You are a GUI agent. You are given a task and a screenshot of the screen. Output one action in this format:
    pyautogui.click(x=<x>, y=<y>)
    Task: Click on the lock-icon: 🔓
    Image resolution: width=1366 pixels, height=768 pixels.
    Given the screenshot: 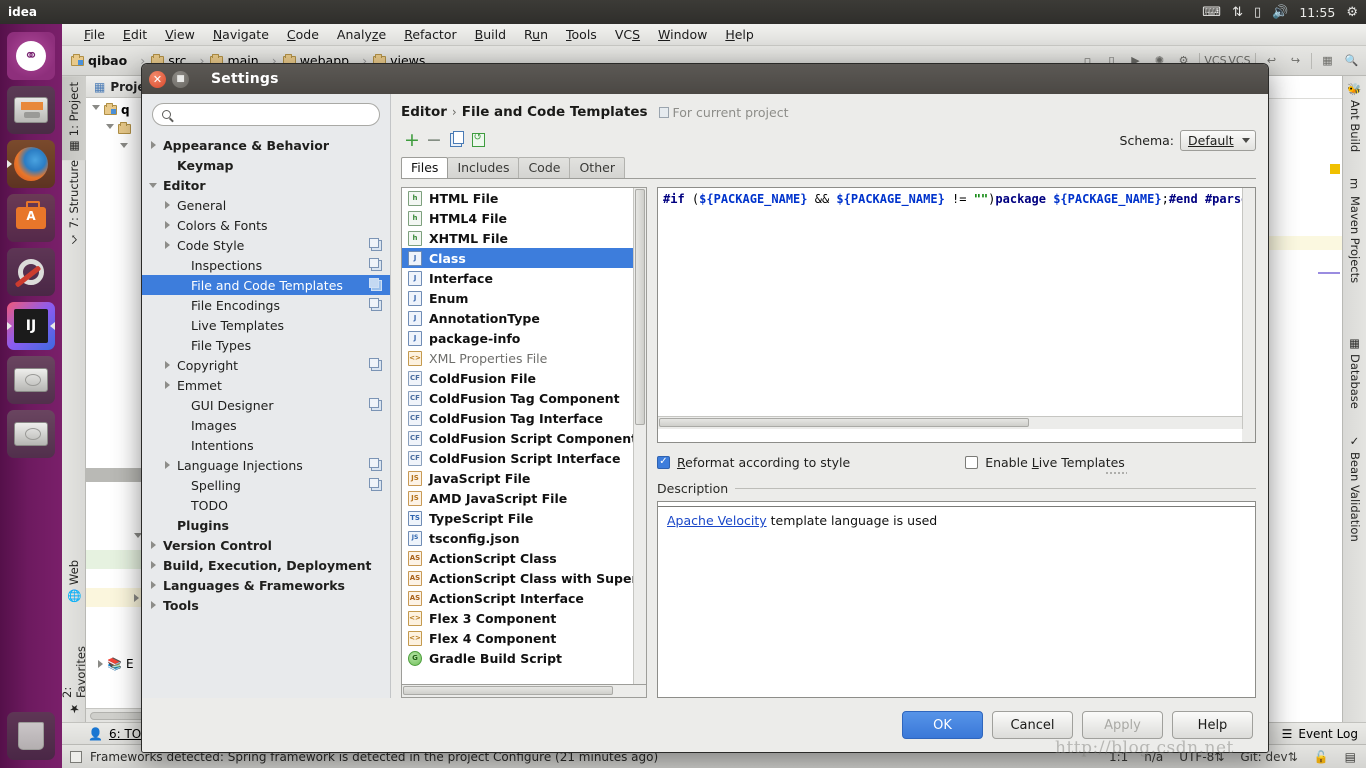 What is the action you would take?
    pyautogui.click(x=1321, y=757)
    